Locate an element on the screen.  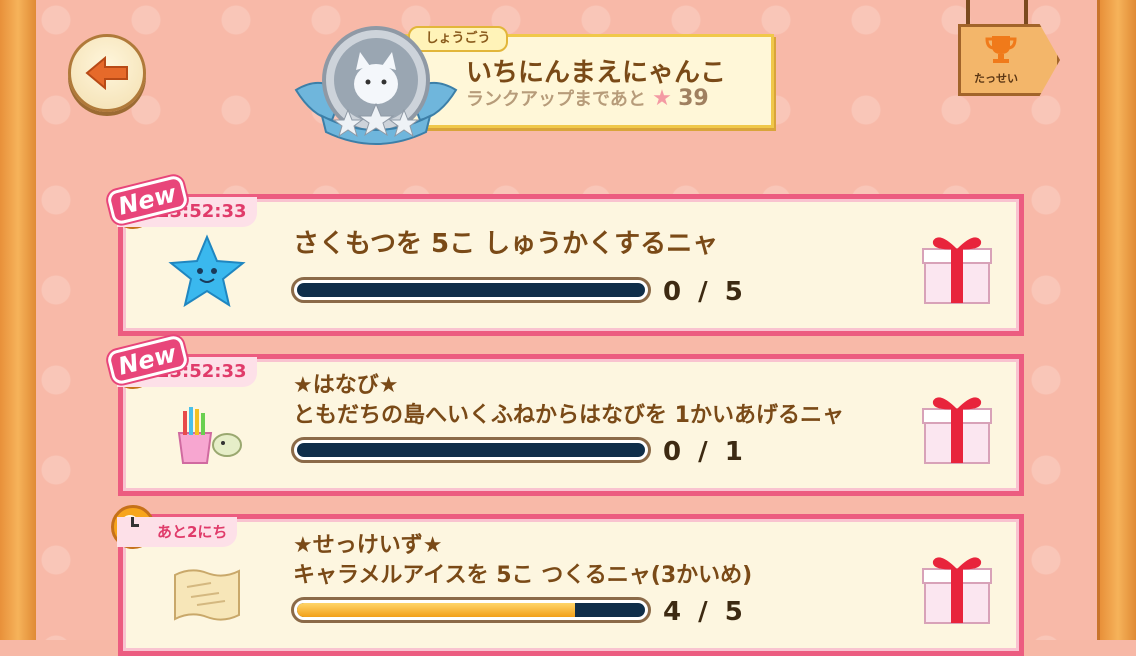
mission-title-line1: ★はなび★ is located at coordinates (346, 385).